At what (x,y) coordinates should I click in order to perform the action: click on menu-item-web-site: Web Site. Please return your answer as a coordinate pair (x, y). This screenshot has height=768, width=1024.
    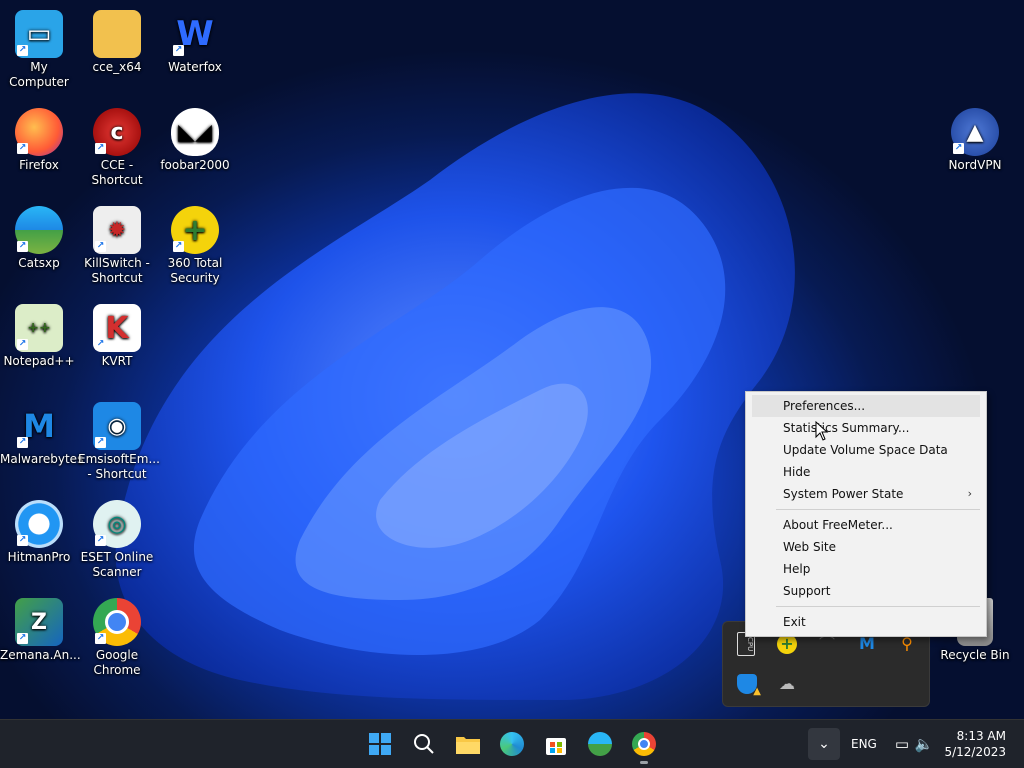
    Looking at the image, I should click on (866, 547).